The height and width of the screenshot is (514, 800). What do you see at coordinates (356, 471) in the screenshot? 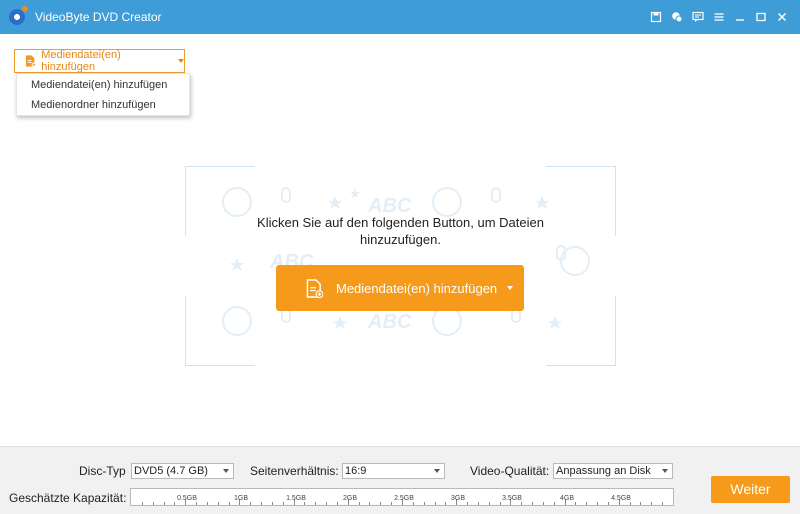
I see `aspect-ratio-value: 16:9` at bounding box center [356, 471].